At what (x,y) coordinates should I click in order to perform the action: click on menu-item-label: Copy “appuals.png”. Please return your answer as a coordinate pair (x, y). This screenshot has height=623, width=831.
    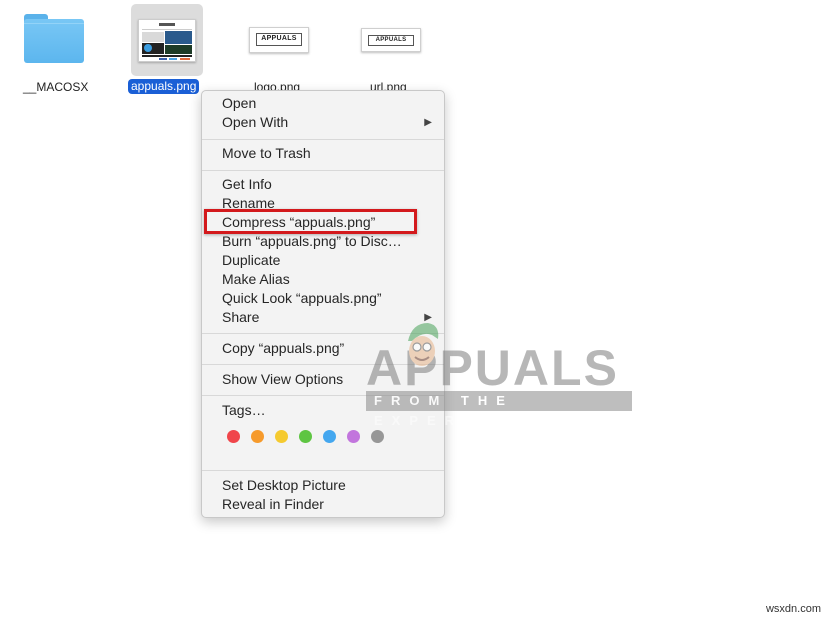
    Looking at the image, I should click on (283, 348).